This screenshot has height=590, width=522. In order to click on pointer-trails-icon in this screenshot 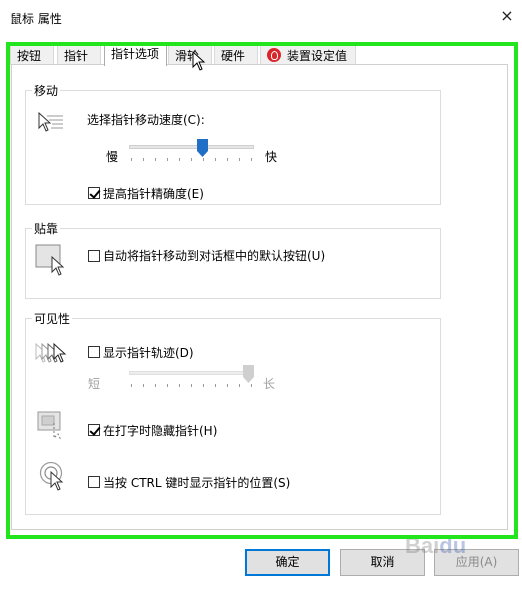, I will do `click(51, 352)`.